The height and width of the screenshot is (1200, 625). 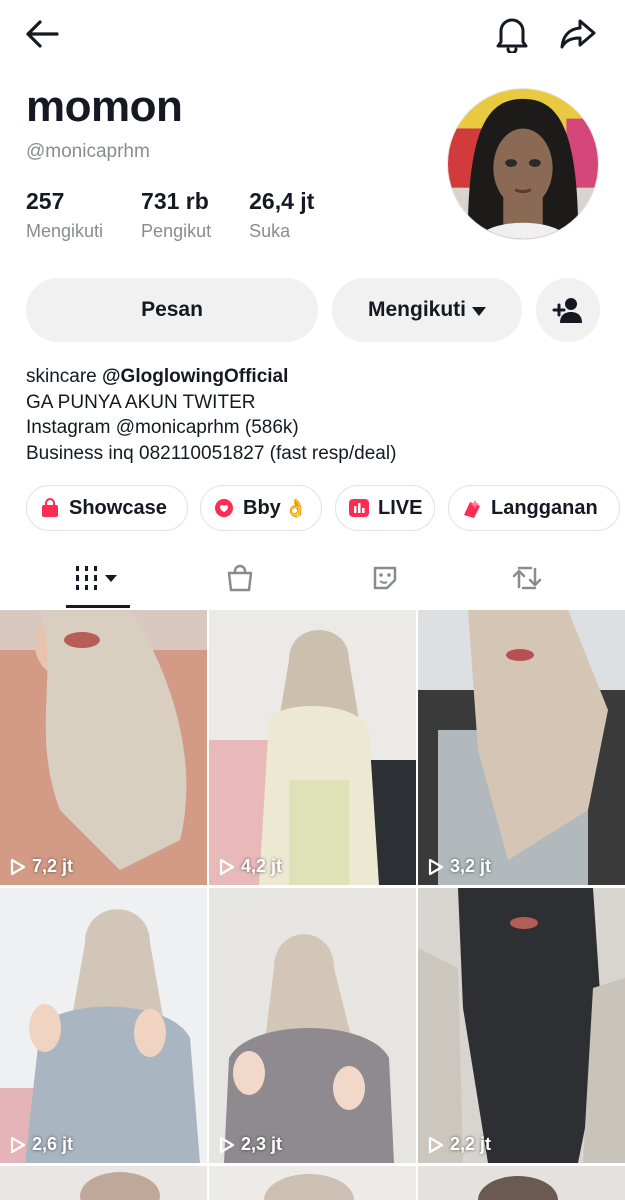 I want to click on view-count: 2,2 jt, so click(x=459, y=1144).